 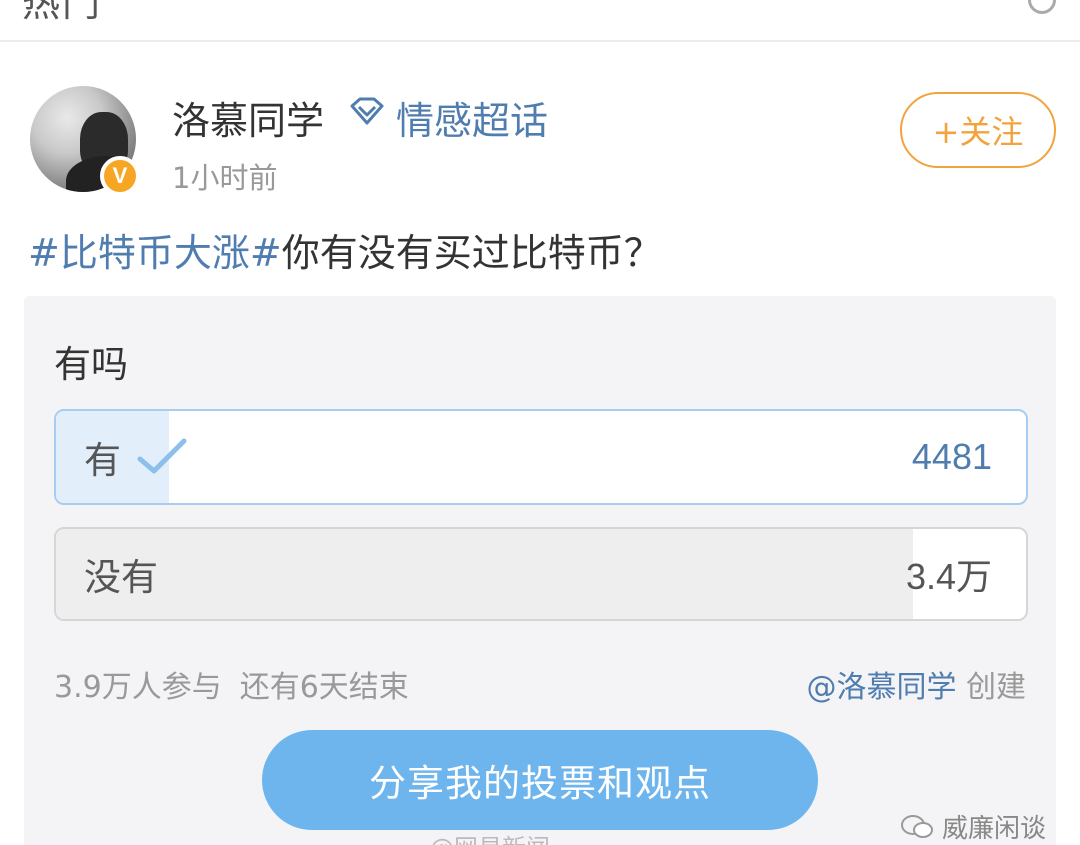 I want to click on poll-remaining: 还有6天结束, so click(x=324, y=687).